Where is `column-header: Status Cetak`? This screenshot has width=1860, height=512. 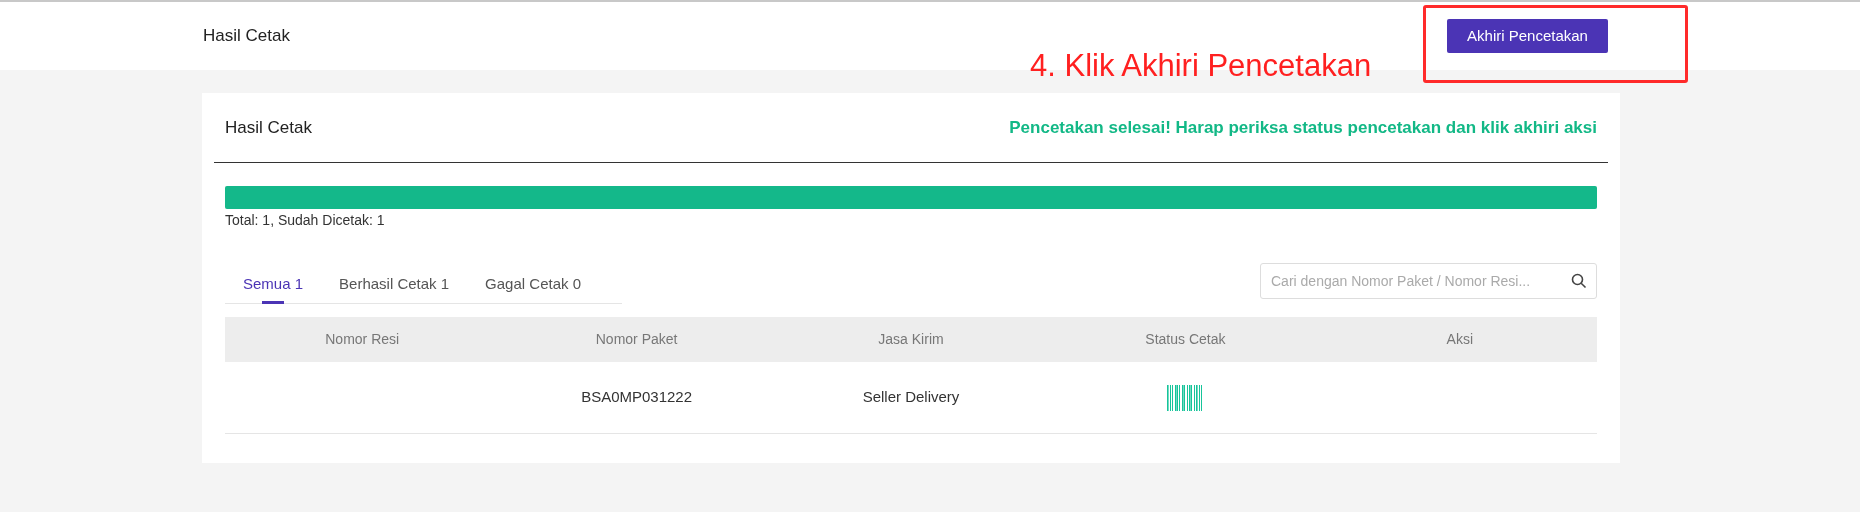
column-header: Status Cetak is located at coordinates (1185, 339).